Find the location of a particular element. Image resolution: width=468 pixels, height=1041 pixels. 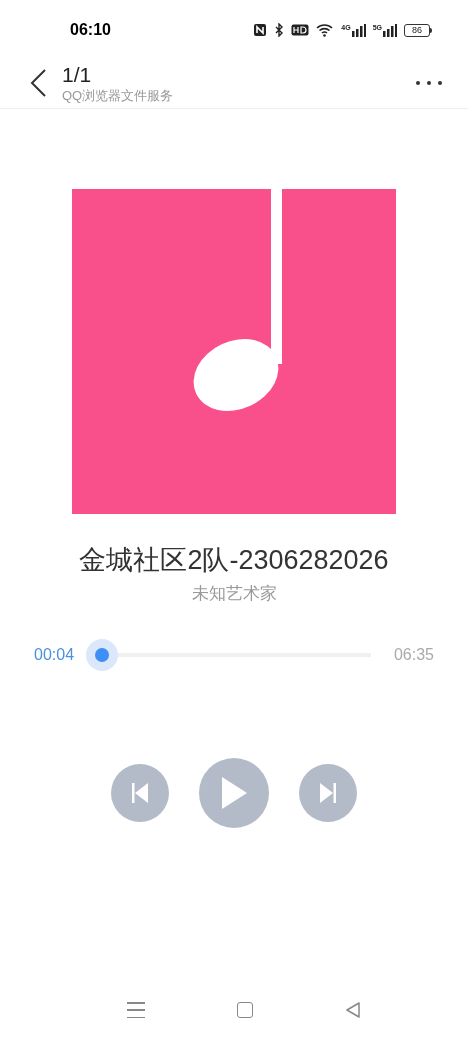

home-button is located at coordinates (245, 1010).